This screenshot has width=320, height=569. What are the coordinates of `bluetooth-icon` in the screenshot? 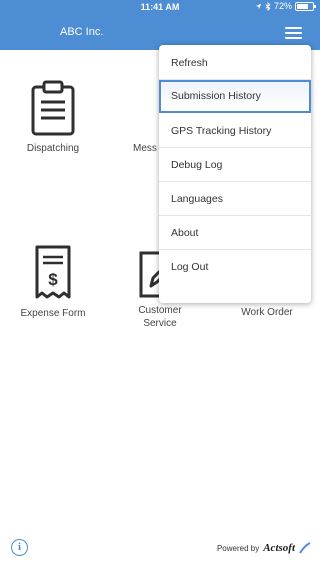 It's located at (268, 6).